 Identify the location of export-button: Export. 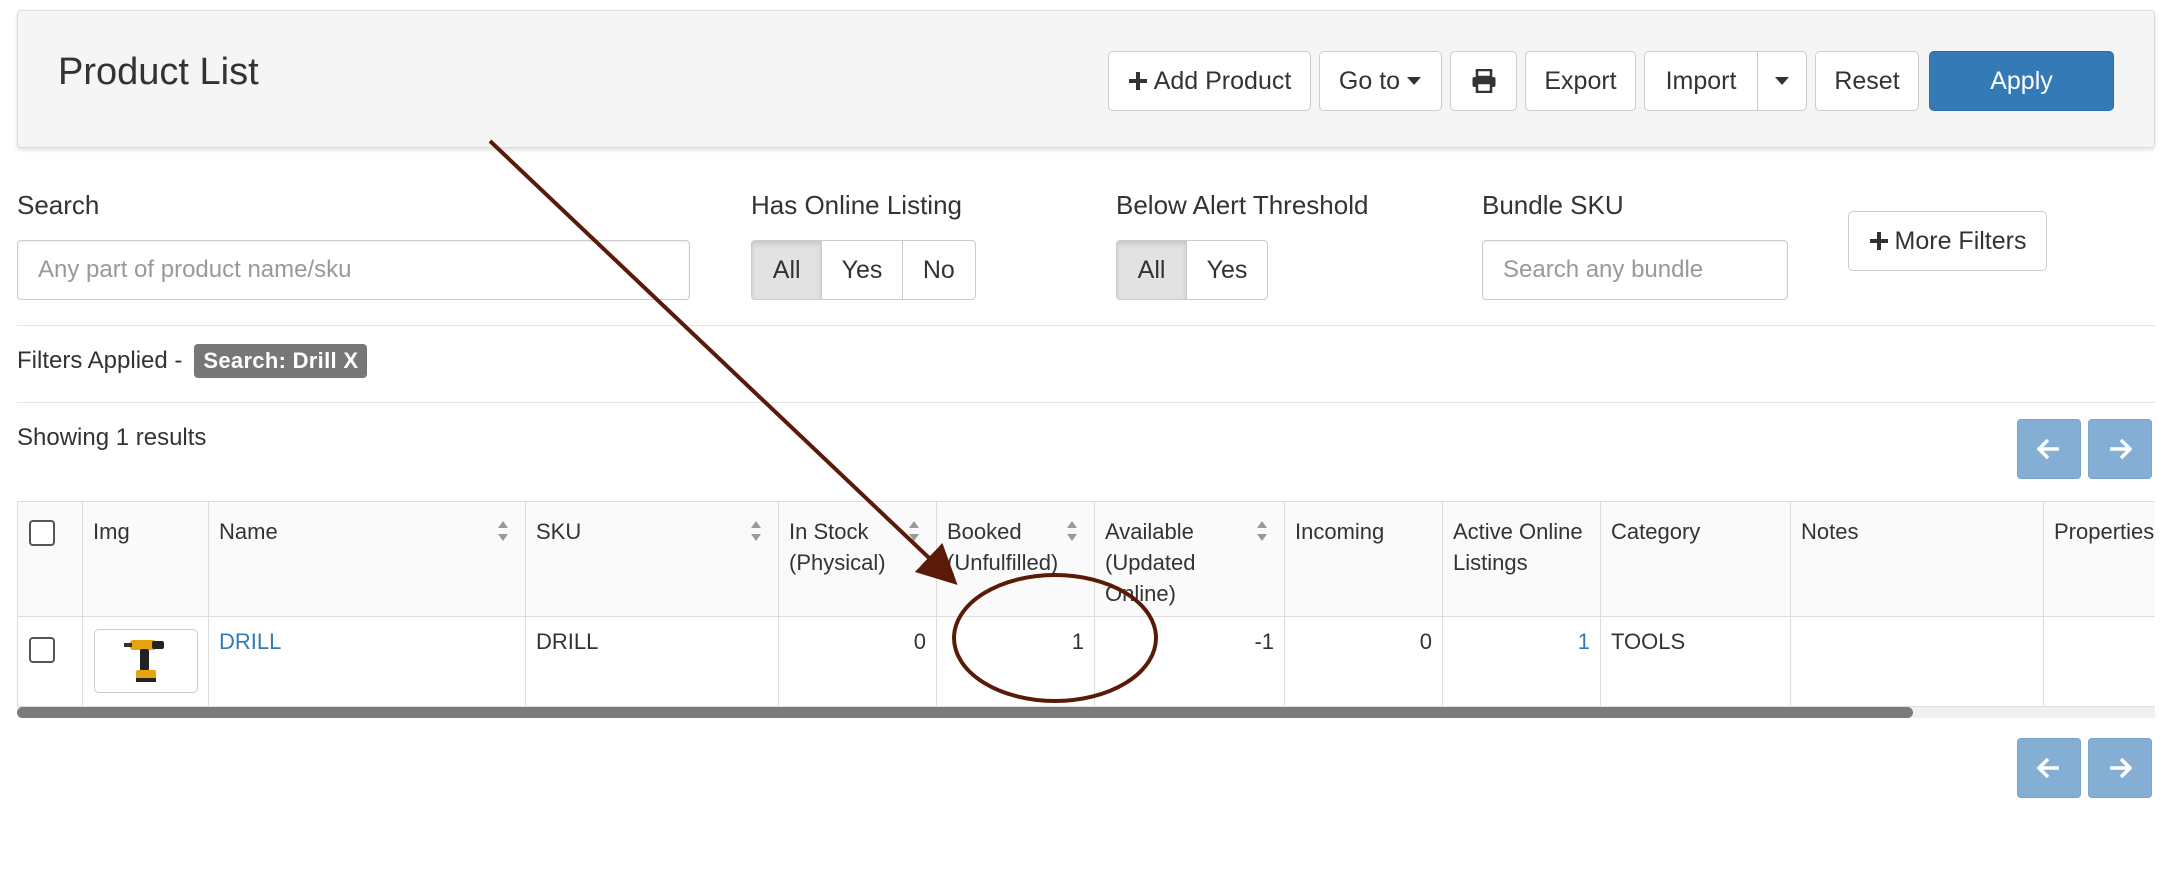
(1580, 81).